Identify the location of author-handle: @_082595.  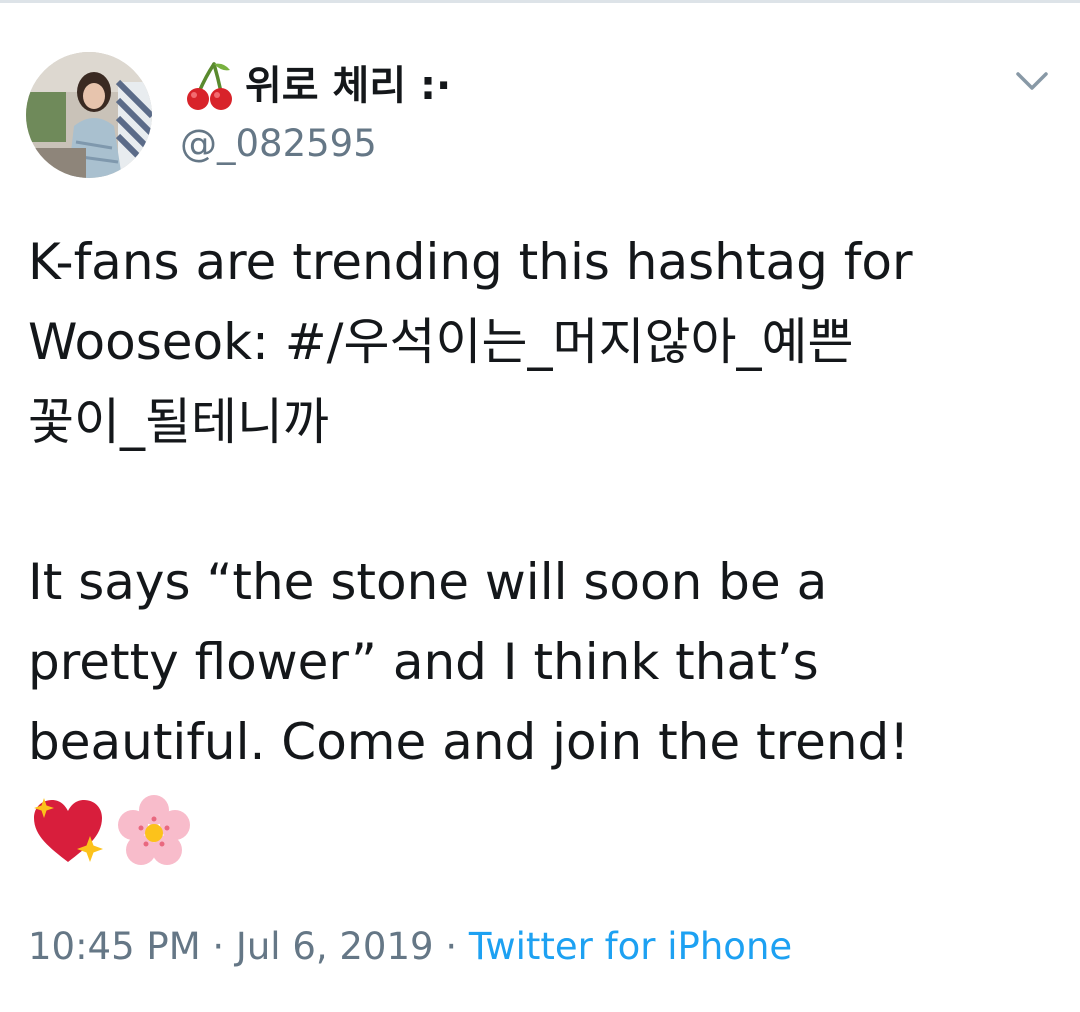
(278, 144).